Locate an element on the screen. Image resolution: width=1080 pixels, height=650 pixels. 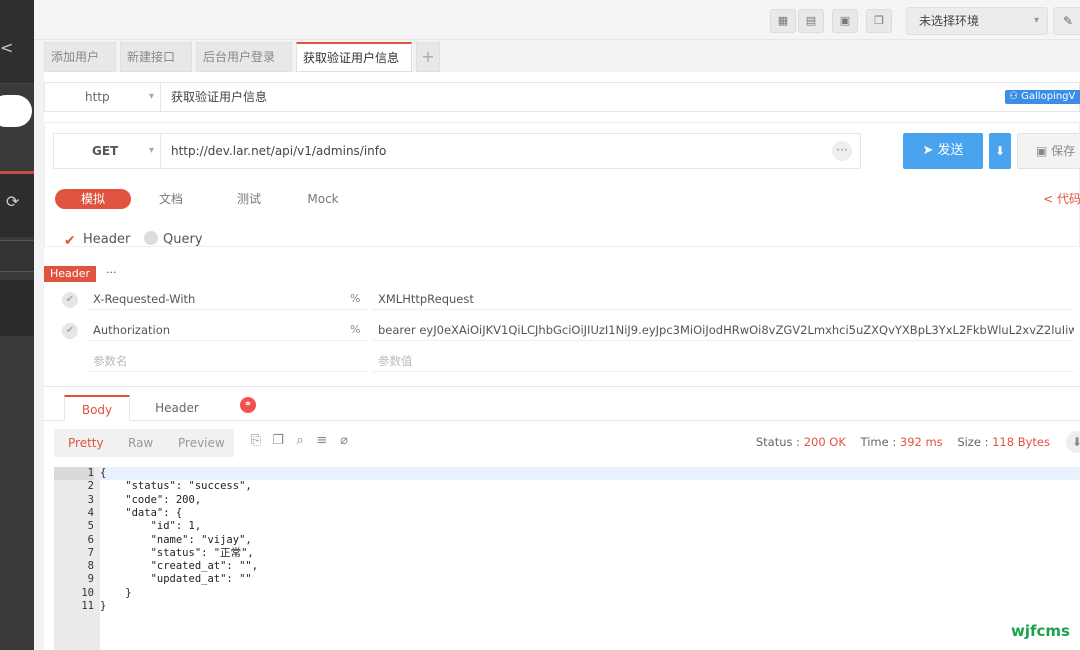
more-icon: ··· is located at coordinates (842, 151).